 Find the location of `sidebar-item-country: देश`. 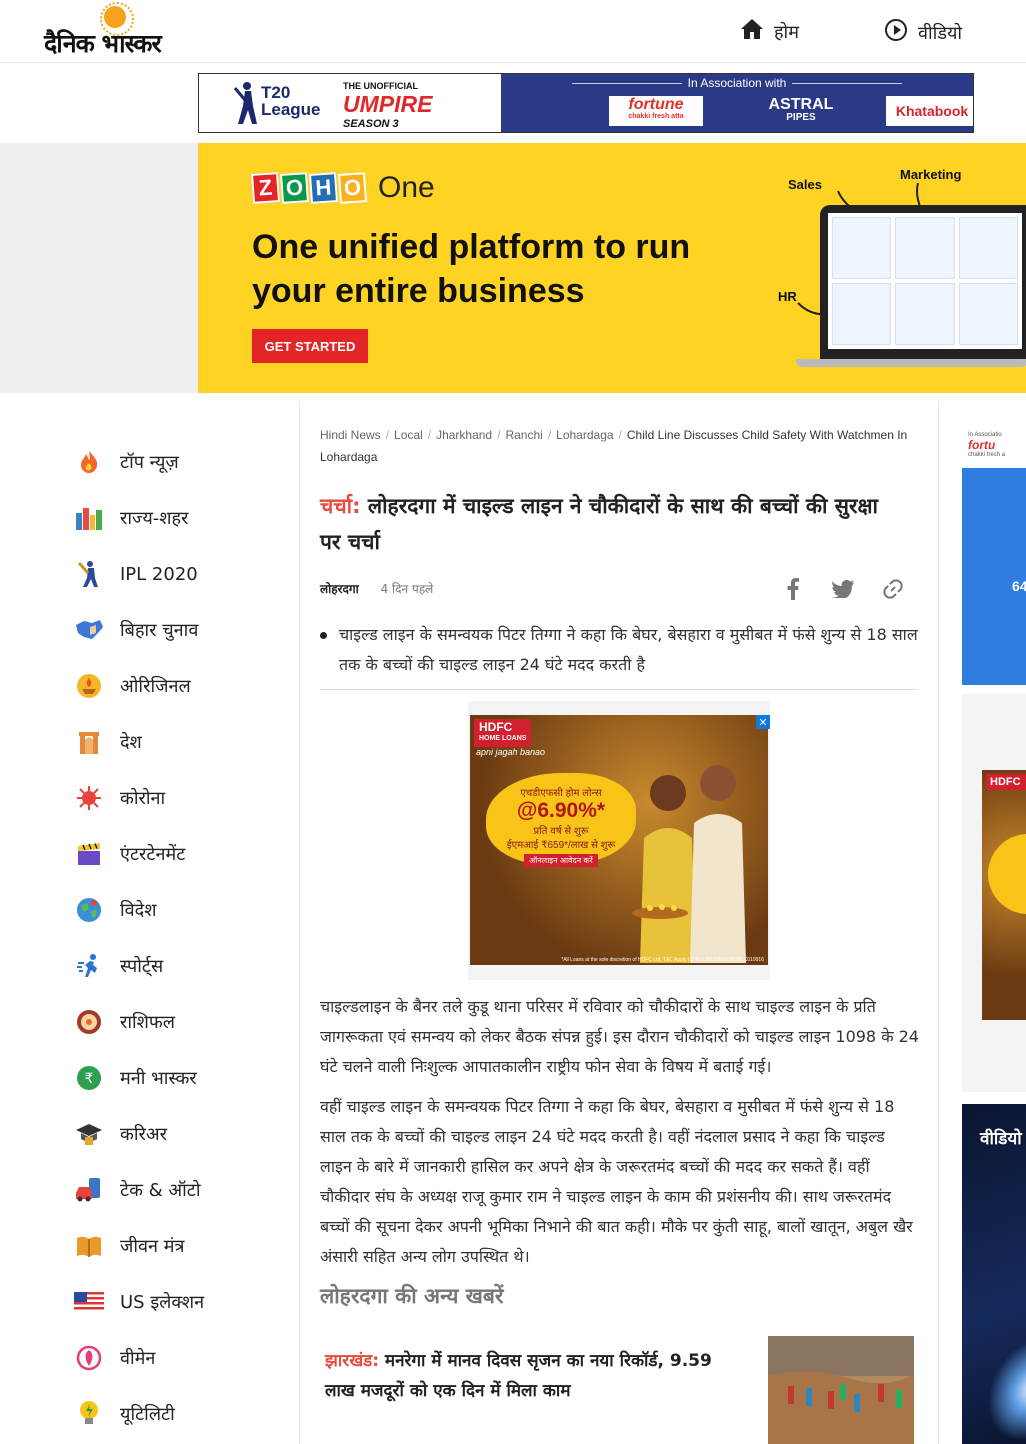

sidebar-item-country: देश is located at coordinates (184, 742).